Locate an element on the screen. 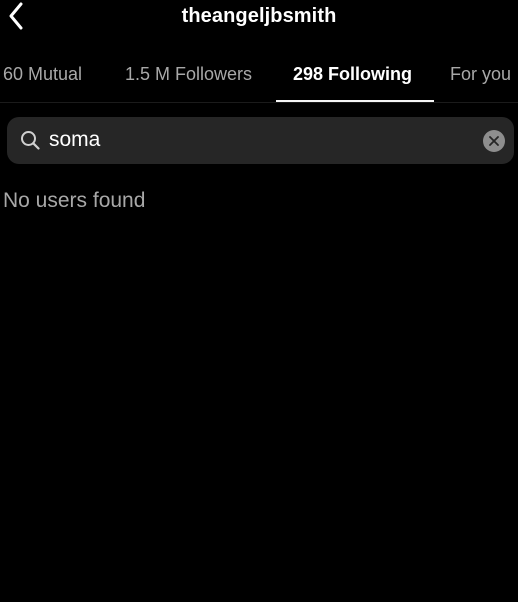 The width and height of the screenshot is (518, 602). active-tab-indicator is located at coordinates (355, 101).